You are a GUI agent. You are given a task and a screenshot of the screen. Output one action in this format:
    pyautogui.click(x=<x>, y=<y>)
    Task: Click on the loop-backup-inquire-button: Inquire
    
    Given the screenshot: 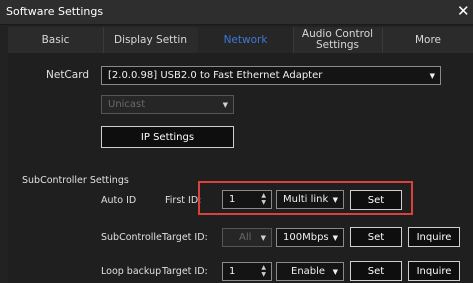 What is the action you would take?
    pyautogui.click(x=434, y=271)
    